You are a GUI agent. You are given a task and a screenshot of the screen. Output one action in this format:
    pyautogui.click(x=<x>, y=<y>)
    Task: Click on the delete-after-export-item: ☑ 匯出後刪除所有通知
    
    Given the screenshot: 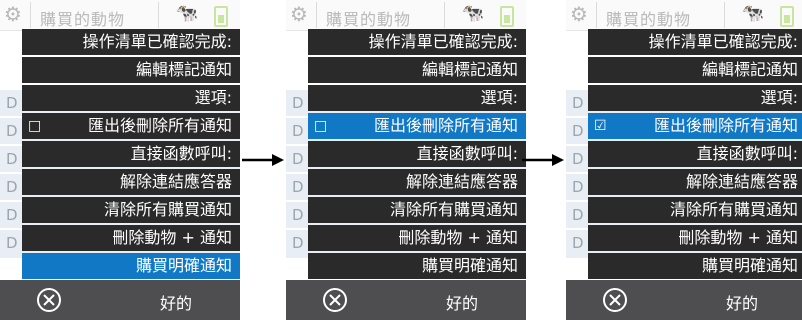 What is the action you would take?
    pyautogui.click(x=695, y=126)
    